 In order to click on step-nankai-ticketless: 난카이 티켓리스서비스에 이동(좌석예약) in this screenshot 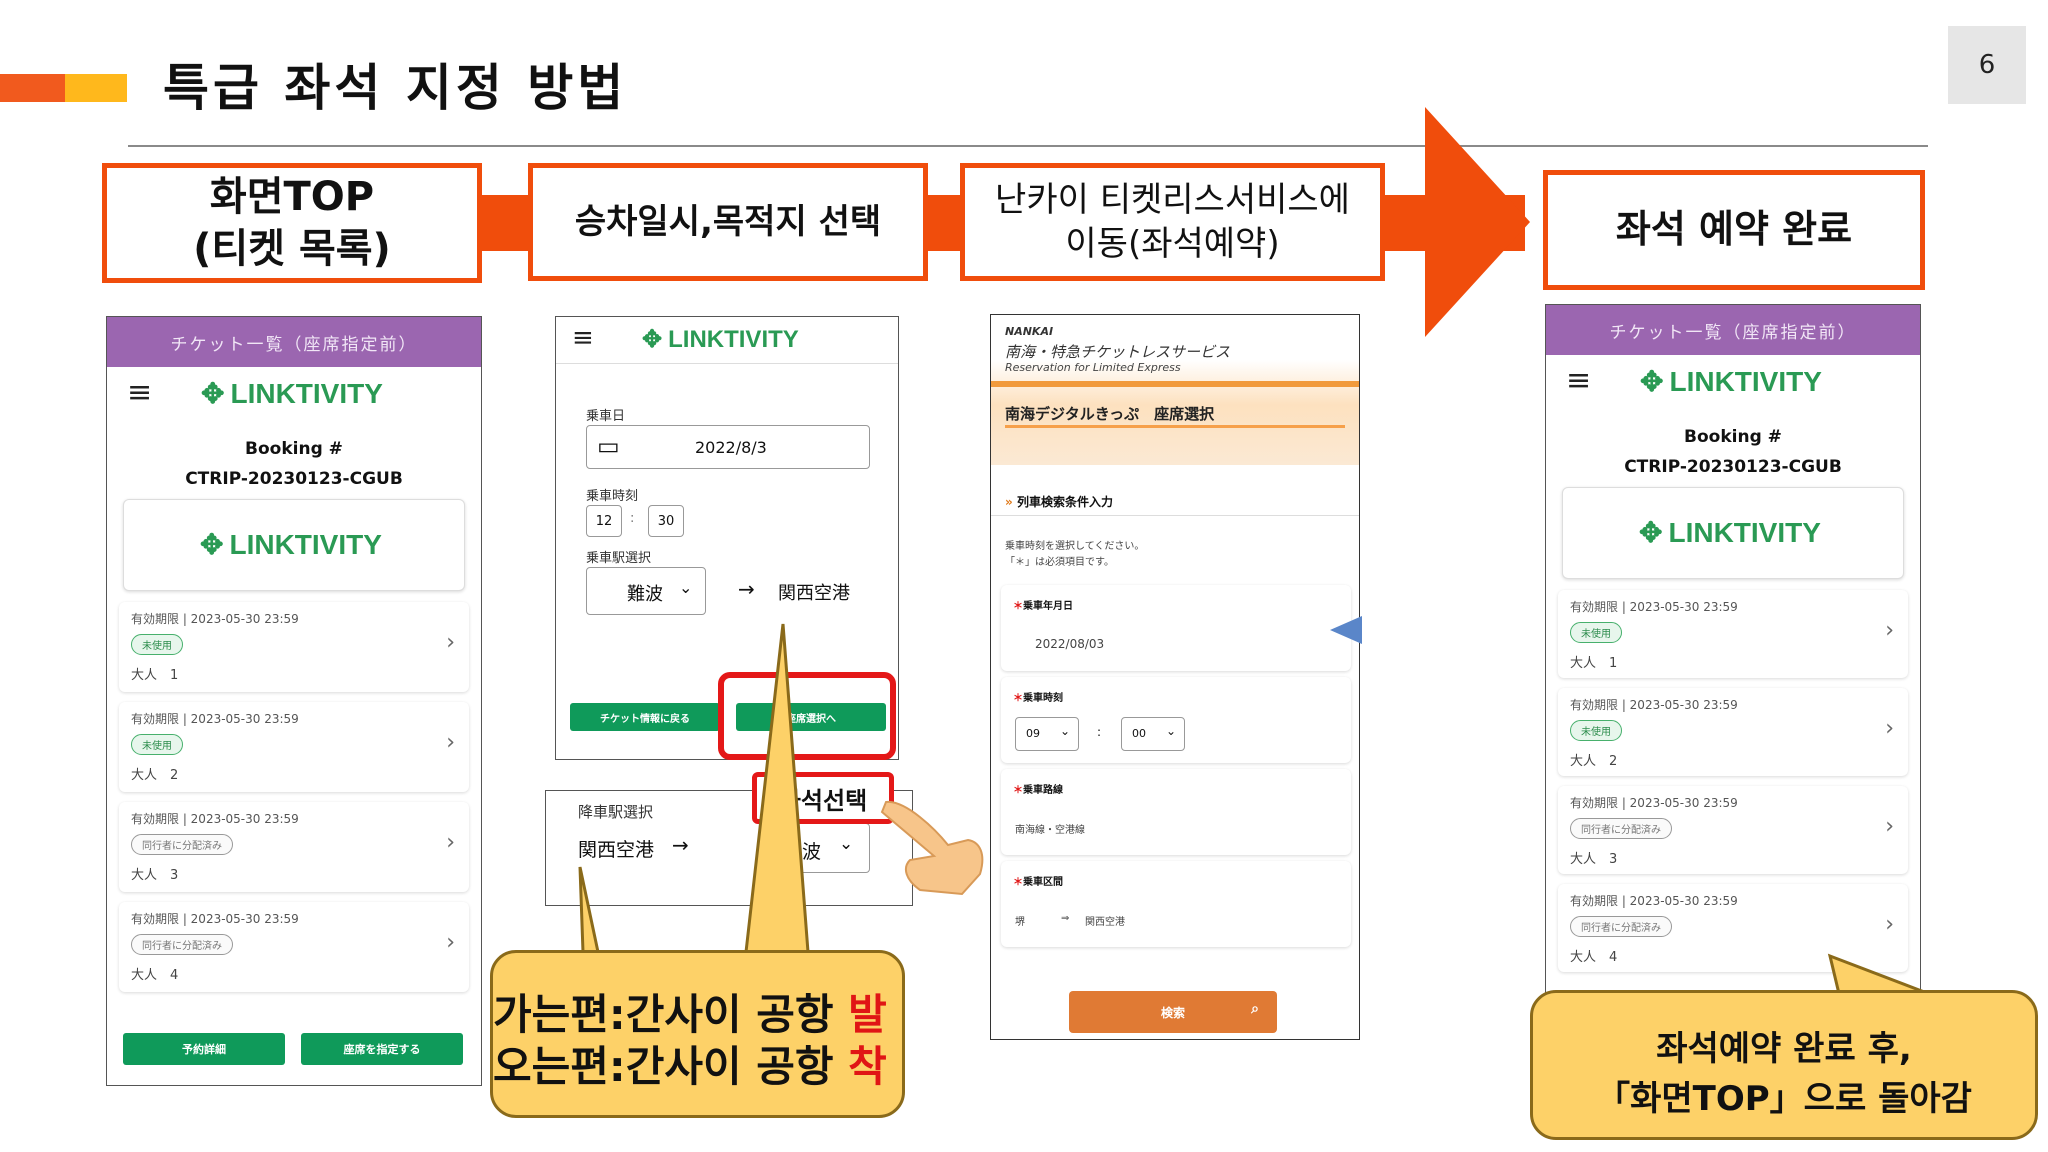, I will do `click(1172, 222)`.